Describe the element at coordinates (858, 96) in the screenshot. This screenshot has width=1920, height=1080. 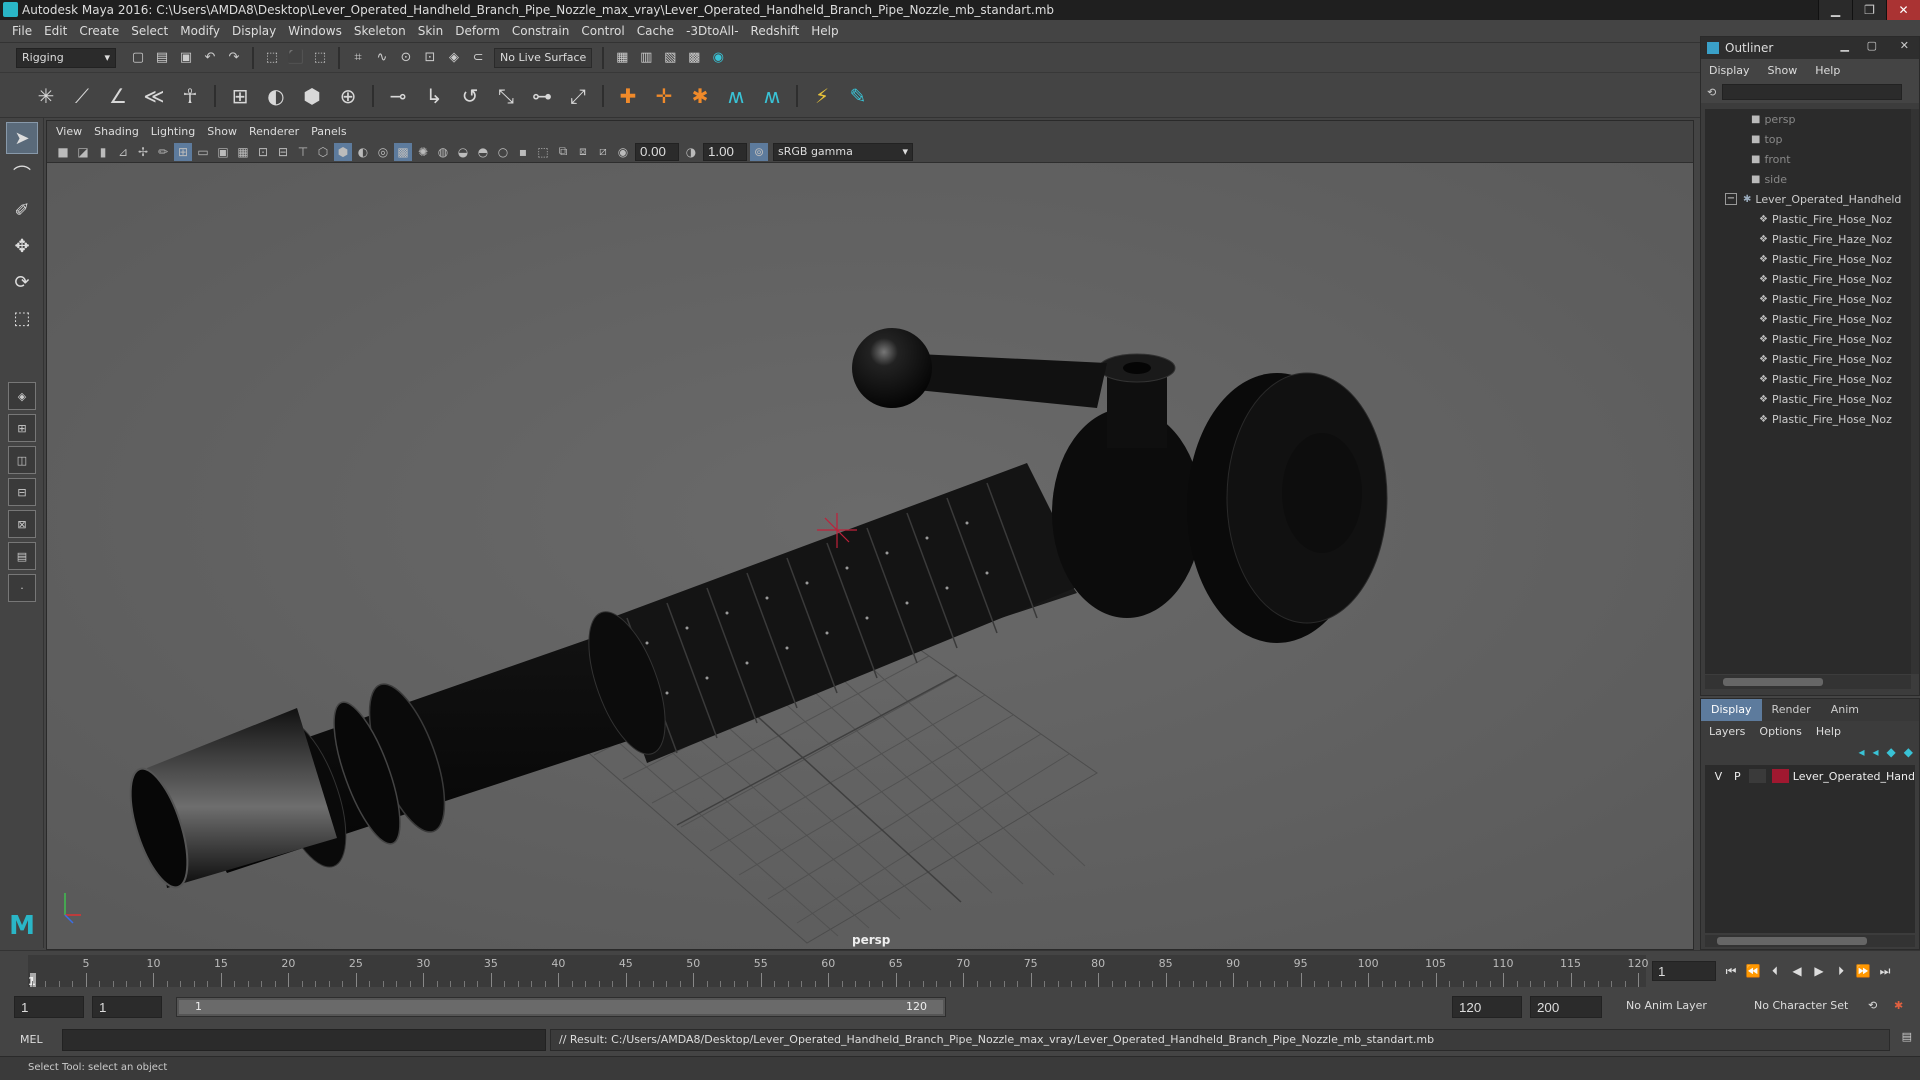
I see `brush-tool-icon: ✎` at that location.